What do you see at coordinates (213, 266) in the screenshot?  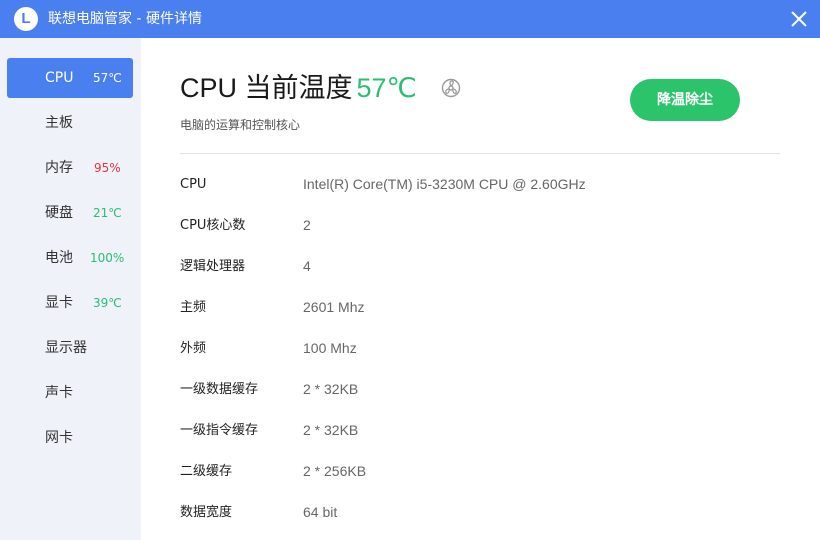 I see `detail-key: 逻辑处理器` at bounding box center [213, 266].